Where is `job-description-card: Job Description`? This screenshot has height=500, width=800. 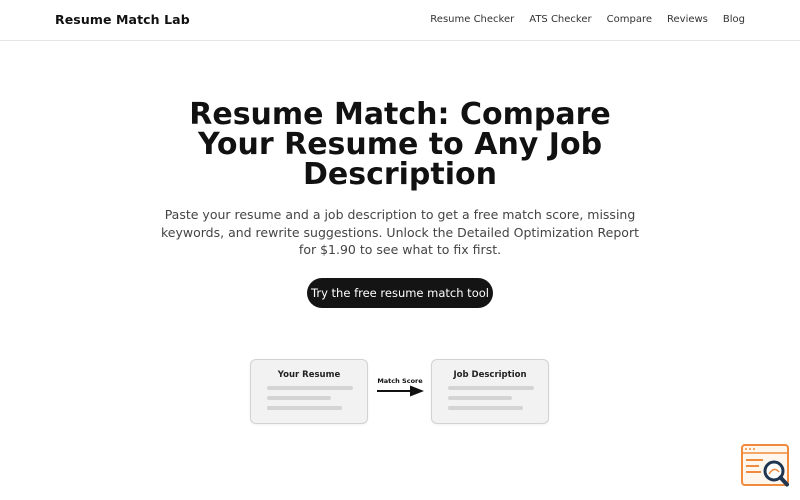
job-description-card: Job Description is located at coordinates (490, 391).